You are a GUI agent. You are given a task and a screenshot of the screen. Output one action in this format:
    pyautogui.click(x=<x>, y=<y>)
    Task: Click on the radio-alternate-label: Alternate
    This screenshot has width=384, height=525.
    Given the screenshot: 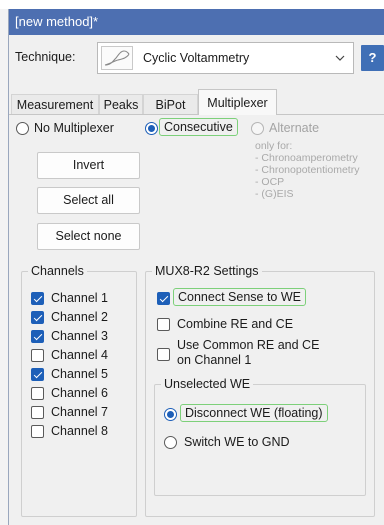 What is the action you would take?
    pyautogui.click(x=294, y=128)
    